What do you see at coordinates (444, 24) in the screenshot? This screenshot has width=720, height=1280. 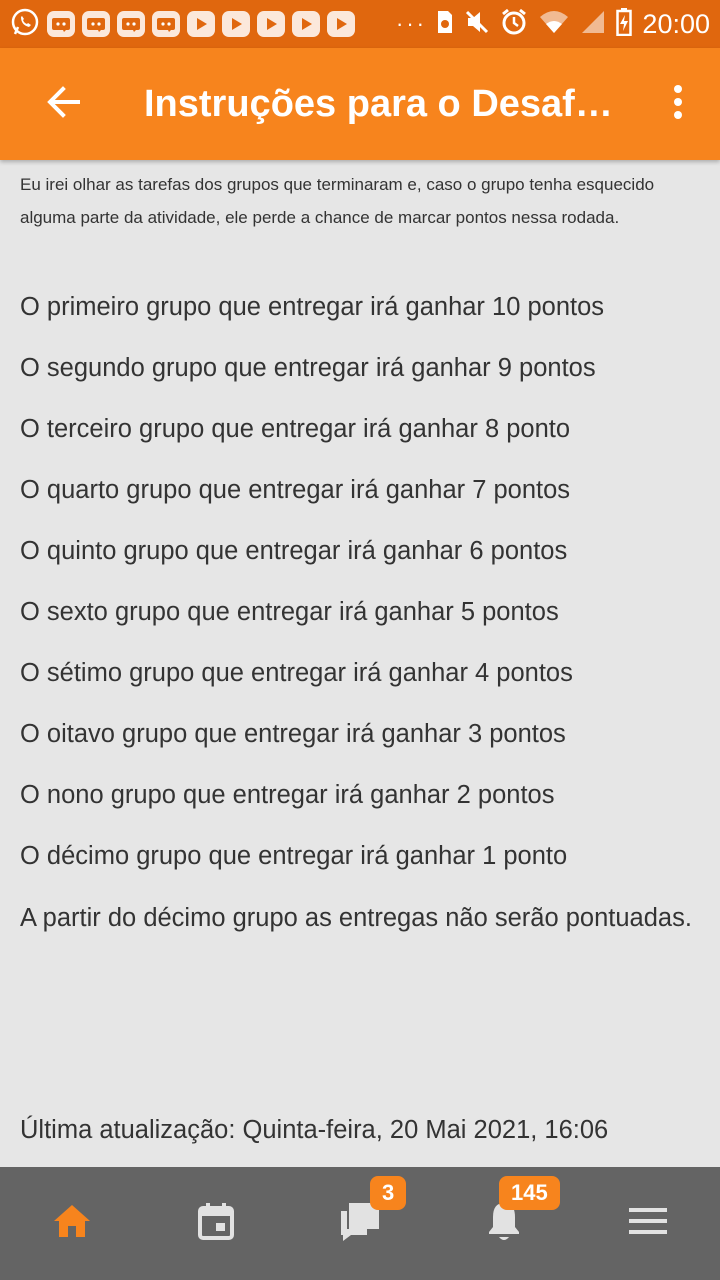 I see `storage-icon` at bounding box center [444, 24].